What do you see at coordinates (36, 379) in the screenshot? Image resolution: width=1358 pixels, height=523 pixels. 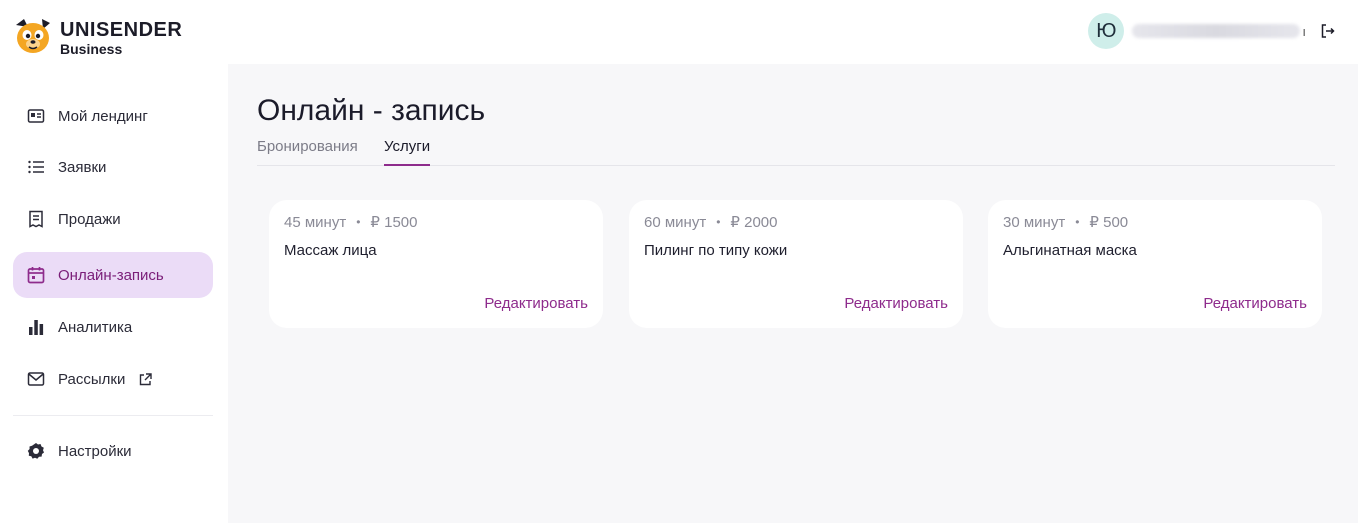 I see `mail-icon` at bounding box center [36, 379].